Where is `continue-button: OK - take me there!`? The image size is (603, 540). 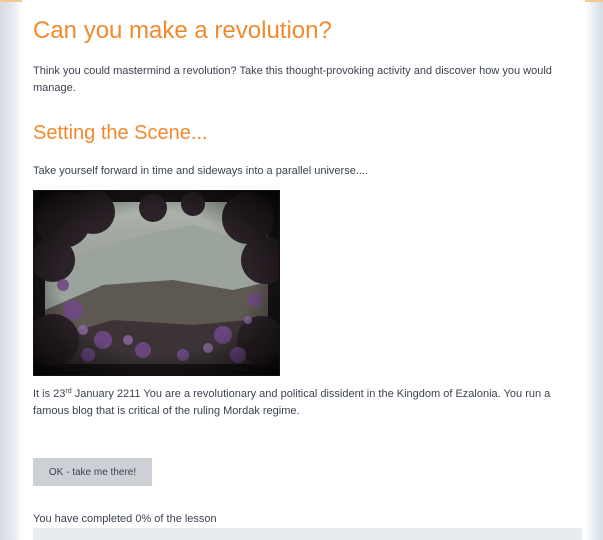
continue-button: OK - take me there! is located at coordinates (92, 472).